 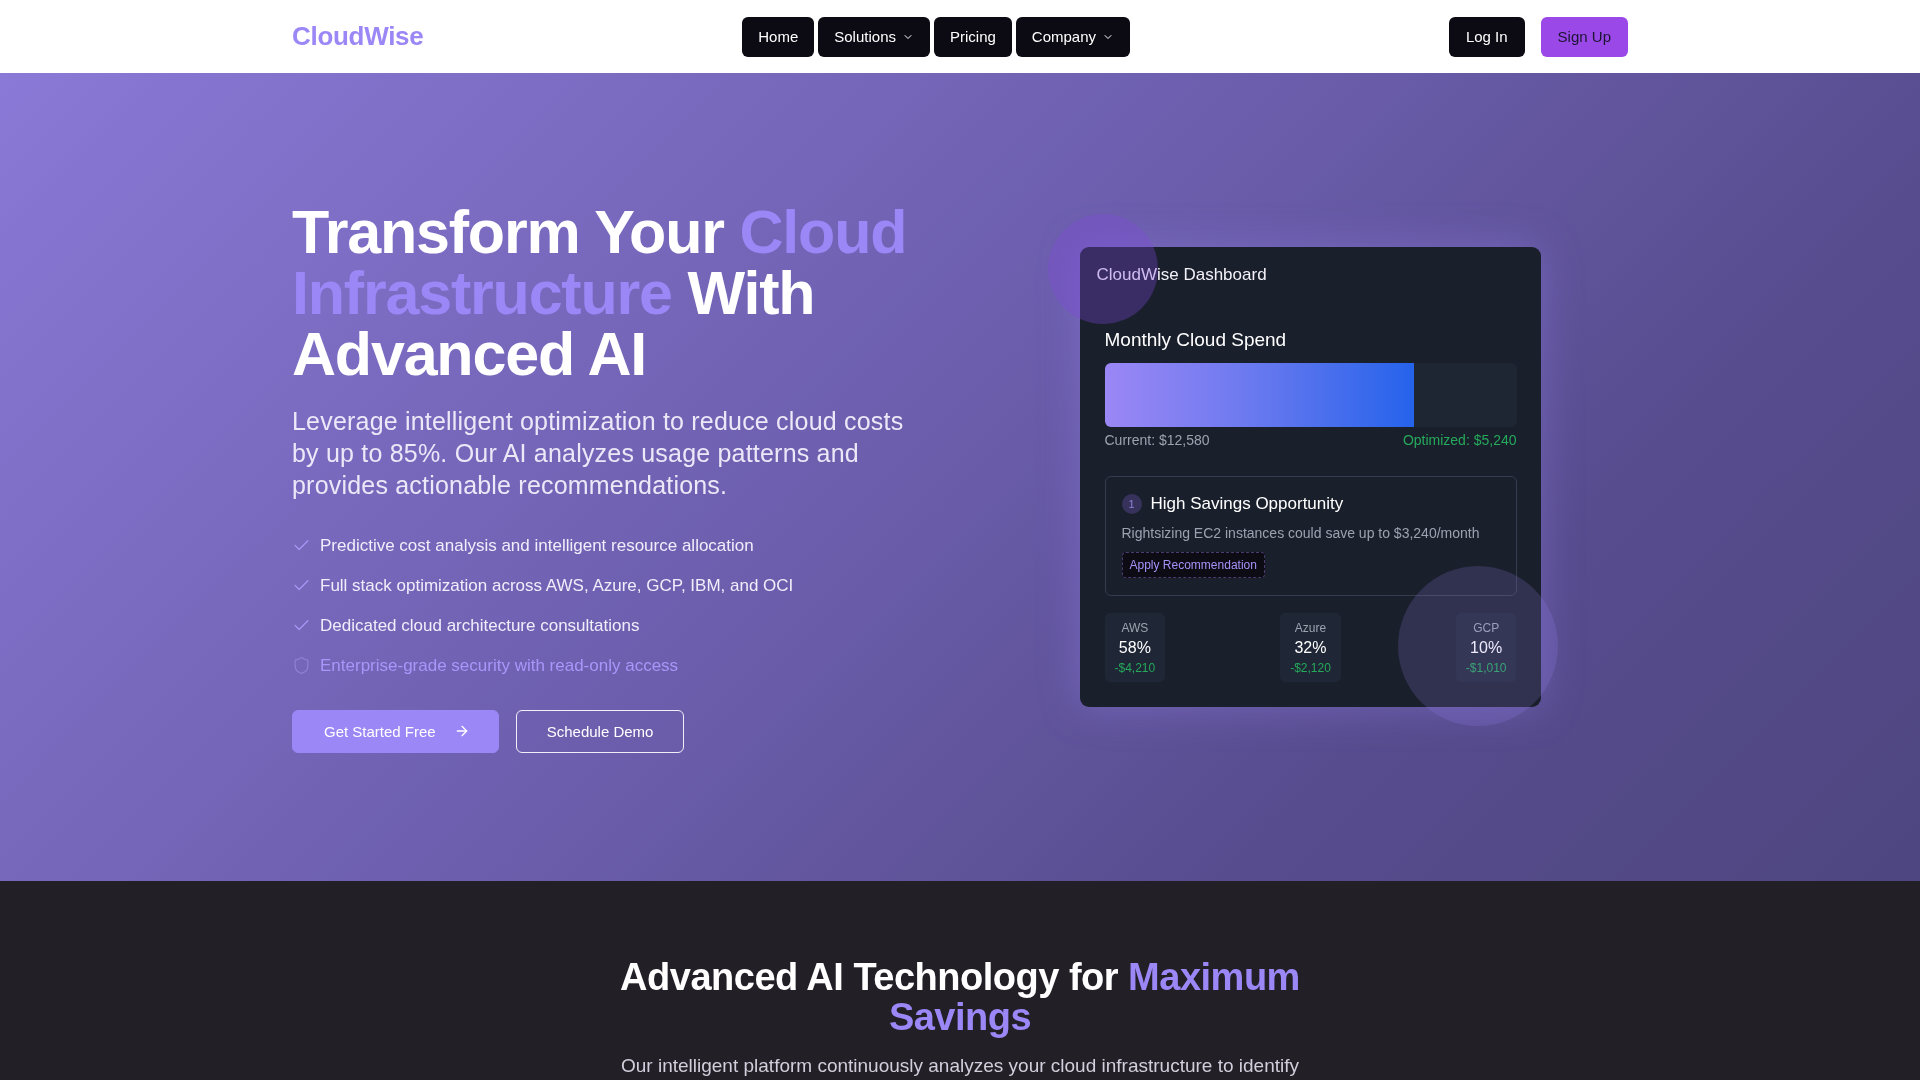 I want to click on provider-savings: -$1,010, so click(x=1486, y=668).